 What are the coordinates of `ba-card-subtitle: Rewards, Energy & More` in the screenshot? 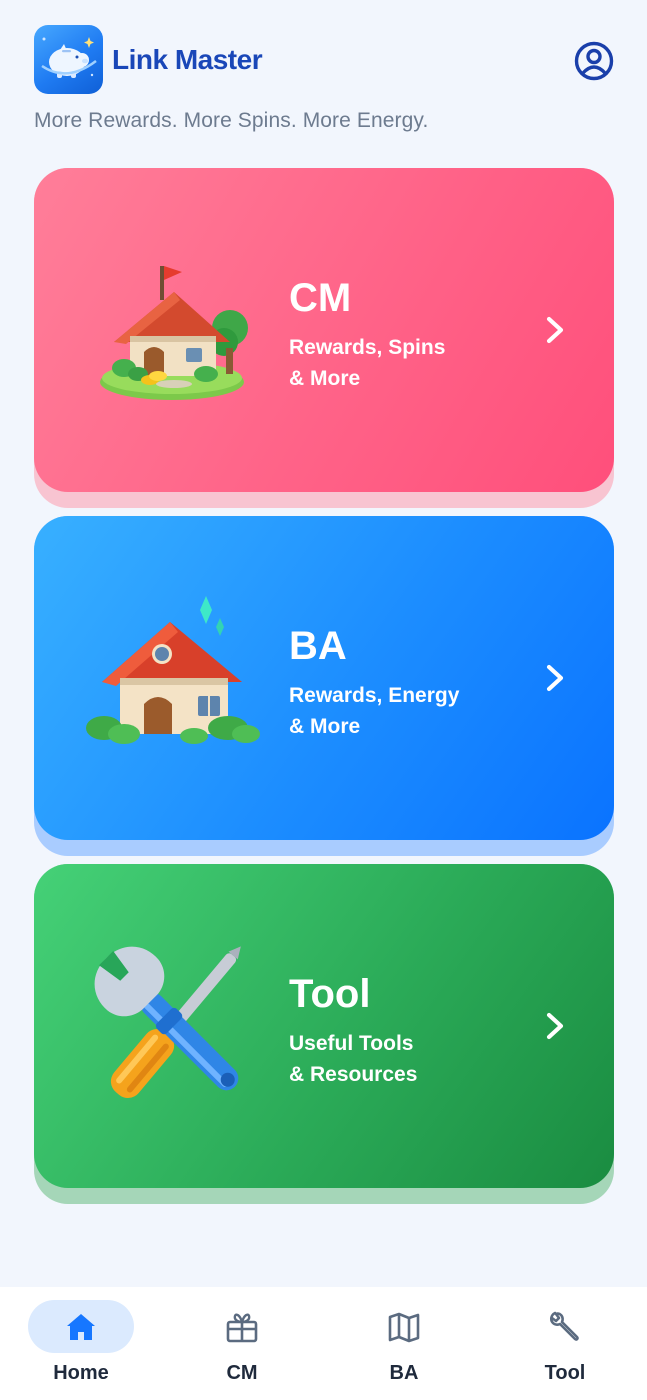 It's located at (399, 711).